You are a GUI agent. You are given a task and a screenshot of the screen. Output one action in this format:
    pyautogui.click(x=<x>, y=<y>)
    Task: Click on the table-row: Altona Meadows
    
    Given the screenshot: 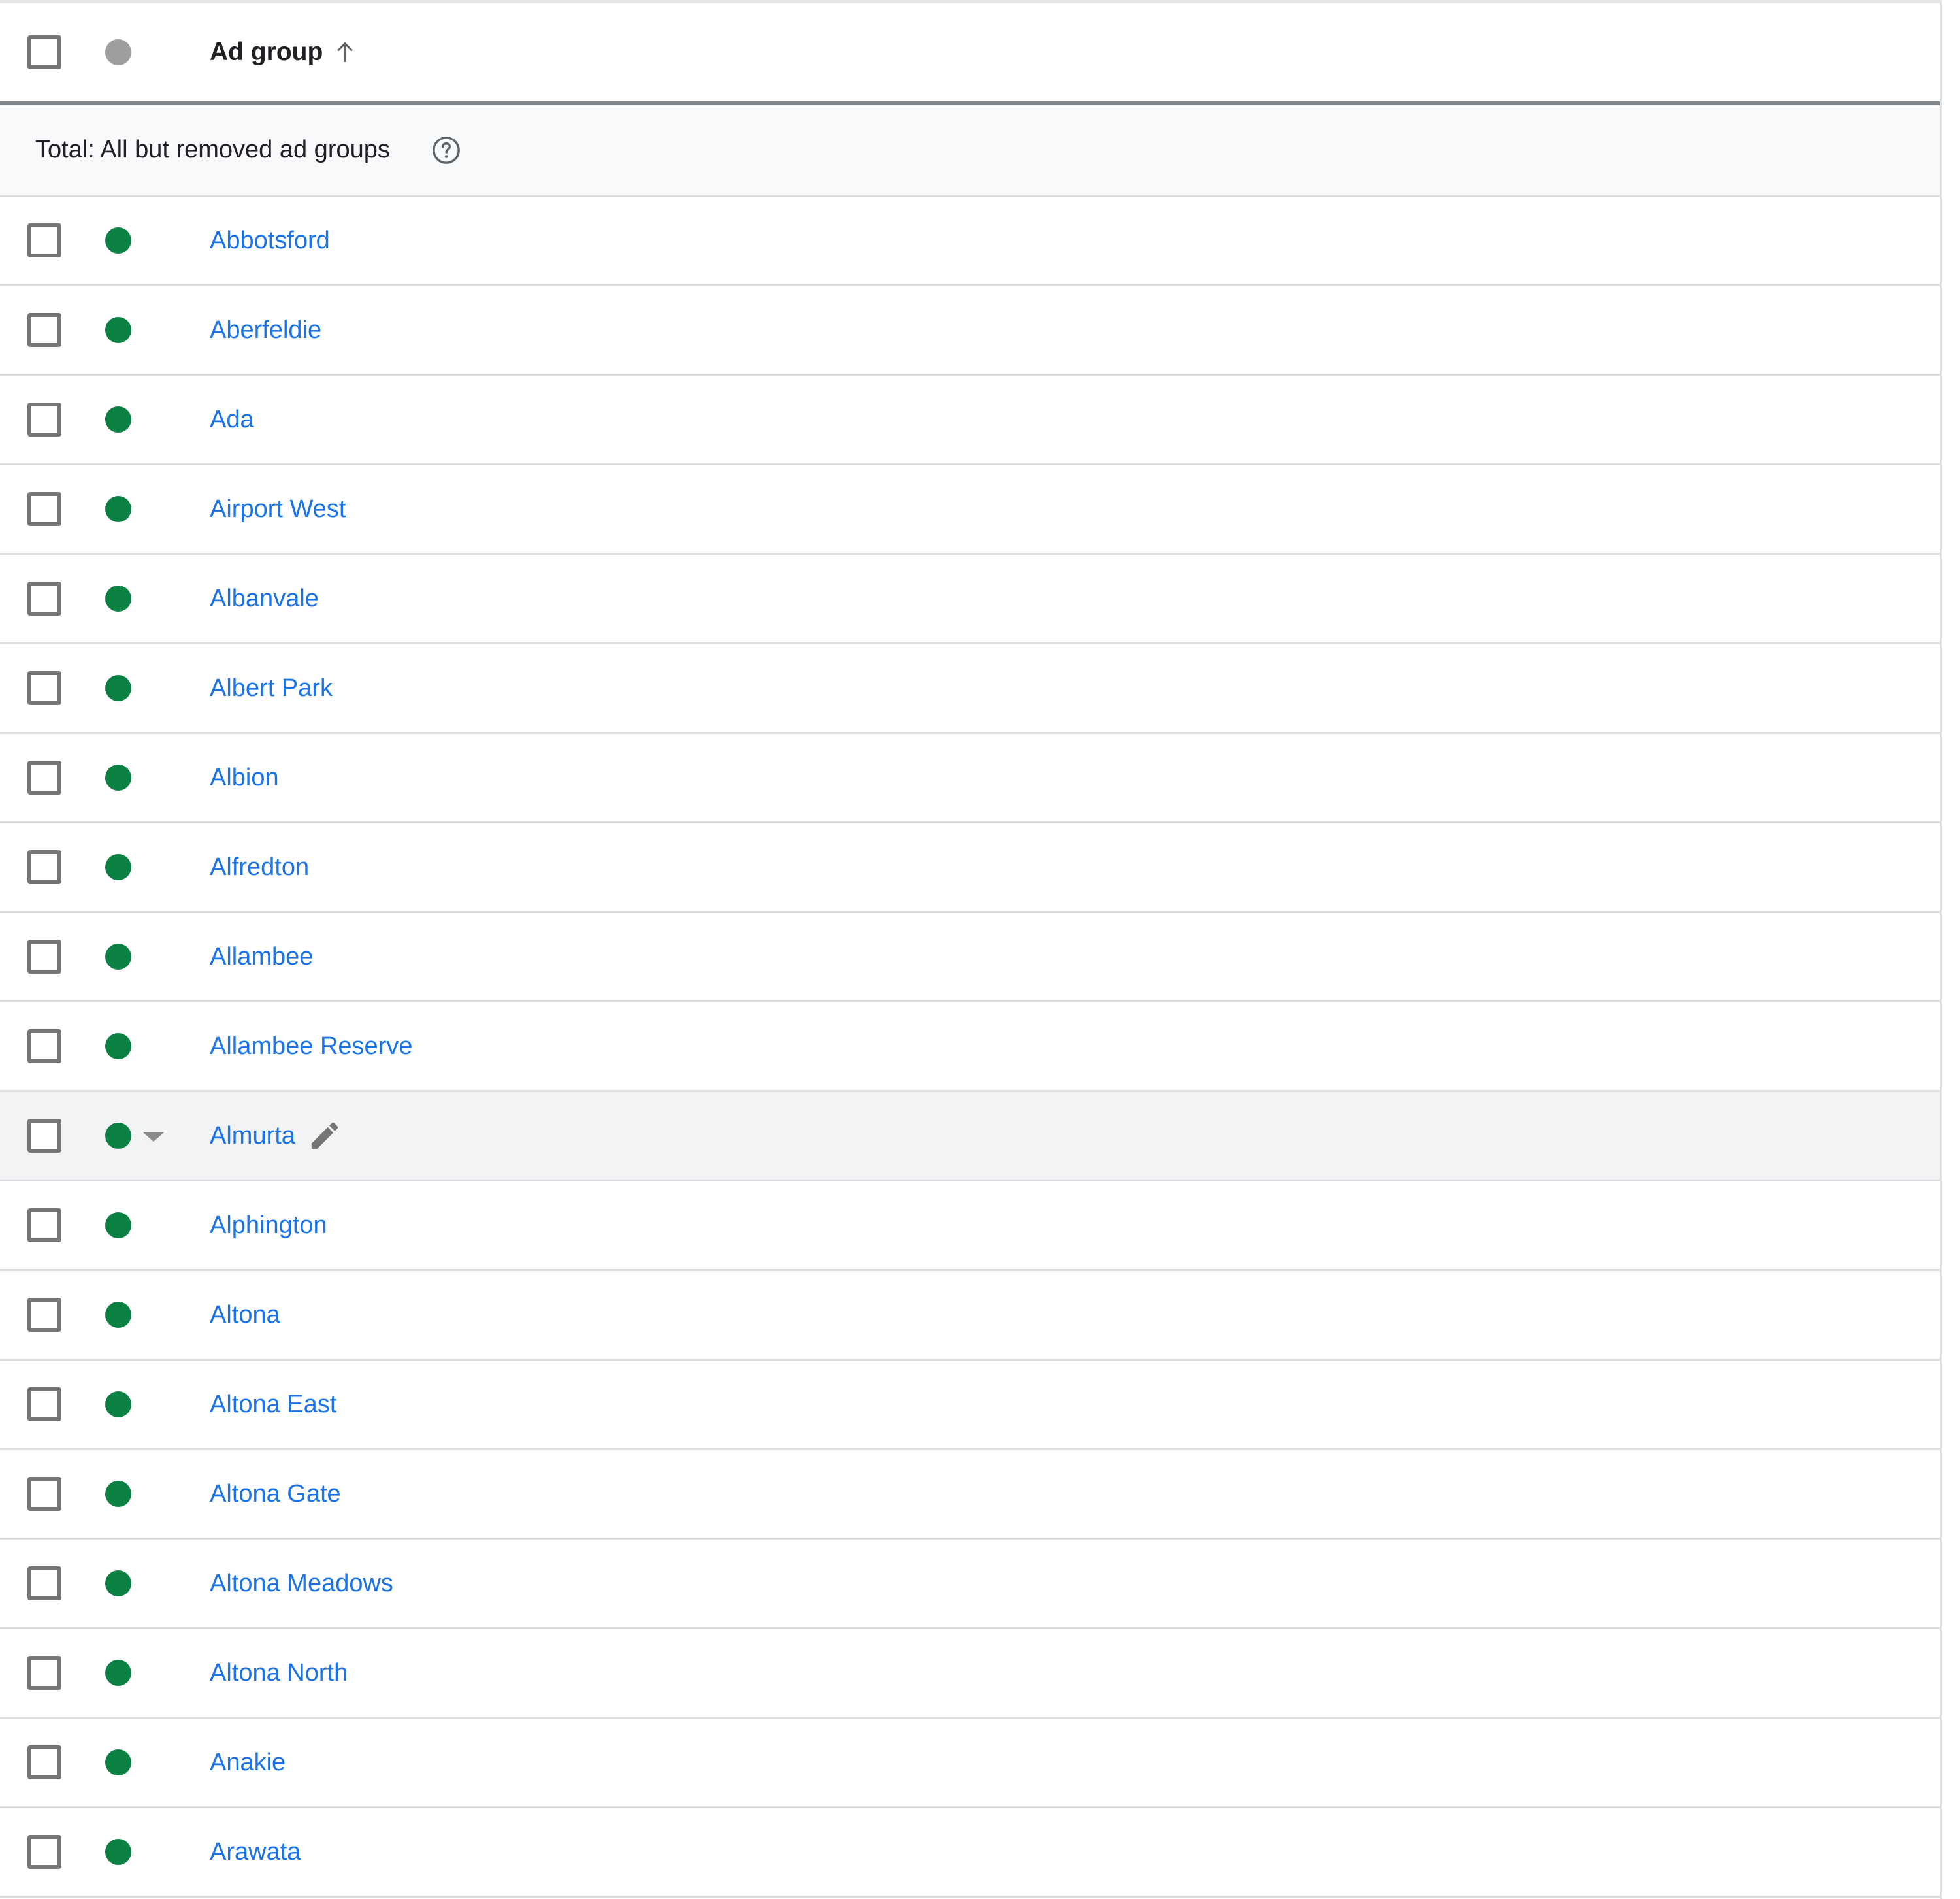 What is the action you would take?
    pyautogui.click(x=970, y=1585)
    